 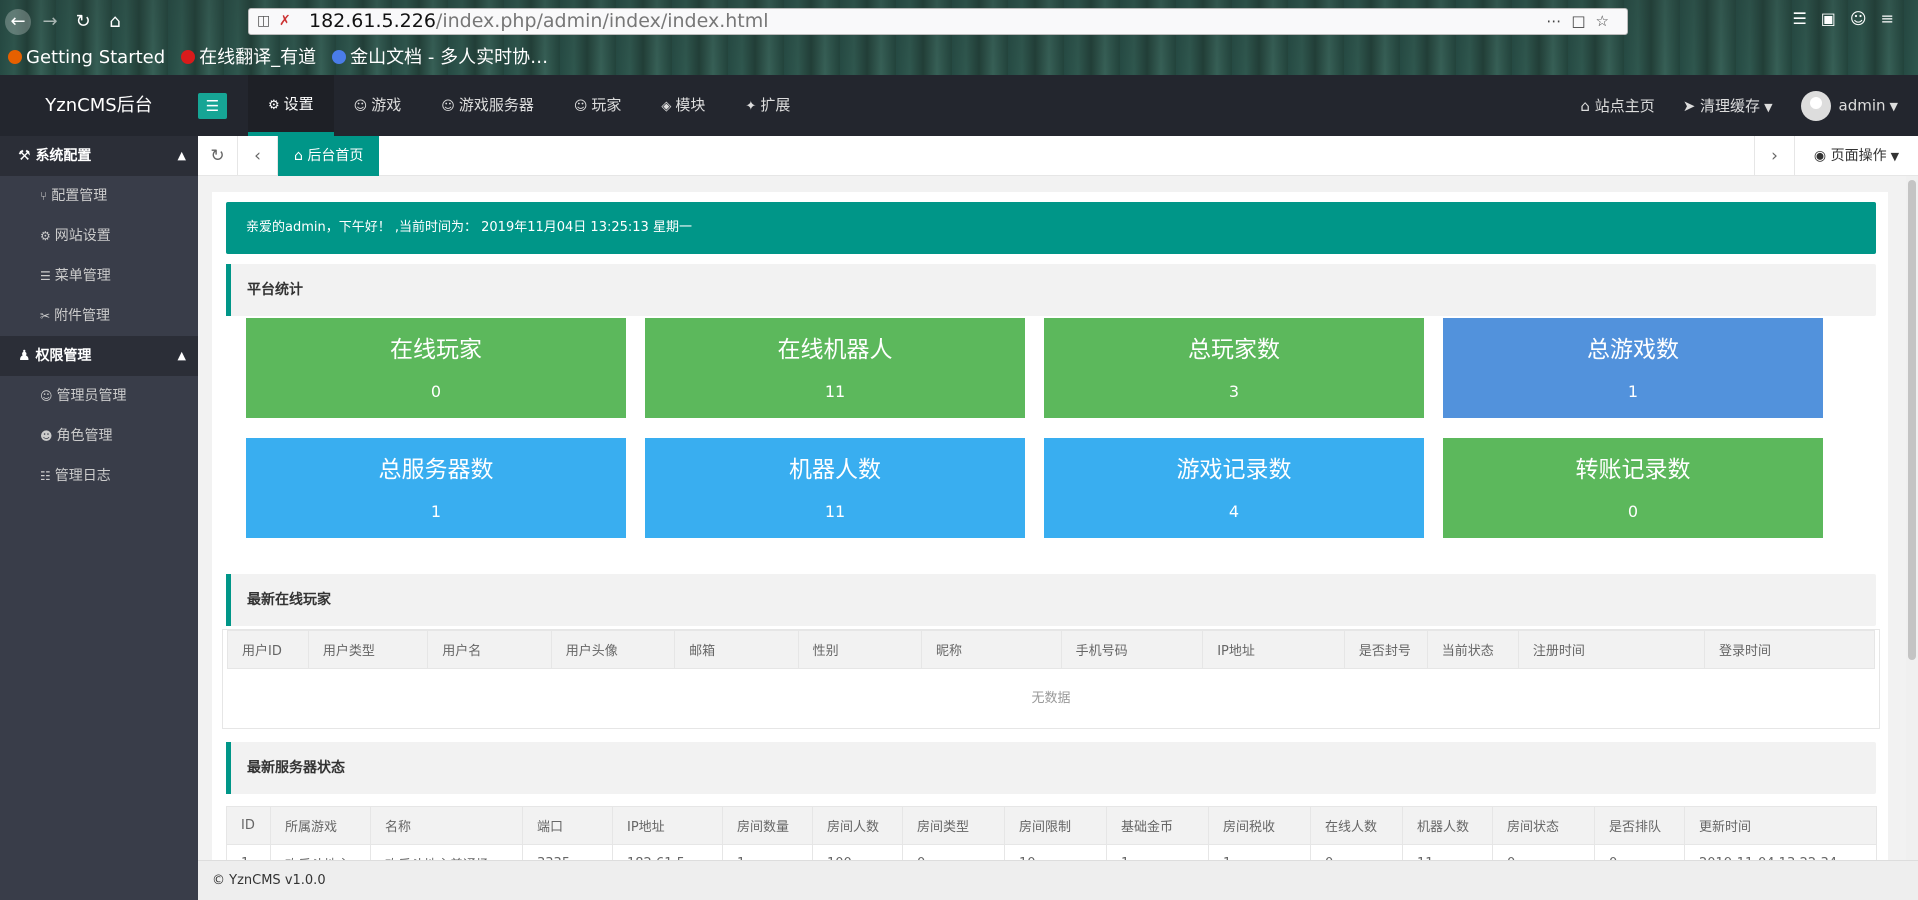 I want to click on chevron-left-icon: ‹, so click(x=258, y=156).